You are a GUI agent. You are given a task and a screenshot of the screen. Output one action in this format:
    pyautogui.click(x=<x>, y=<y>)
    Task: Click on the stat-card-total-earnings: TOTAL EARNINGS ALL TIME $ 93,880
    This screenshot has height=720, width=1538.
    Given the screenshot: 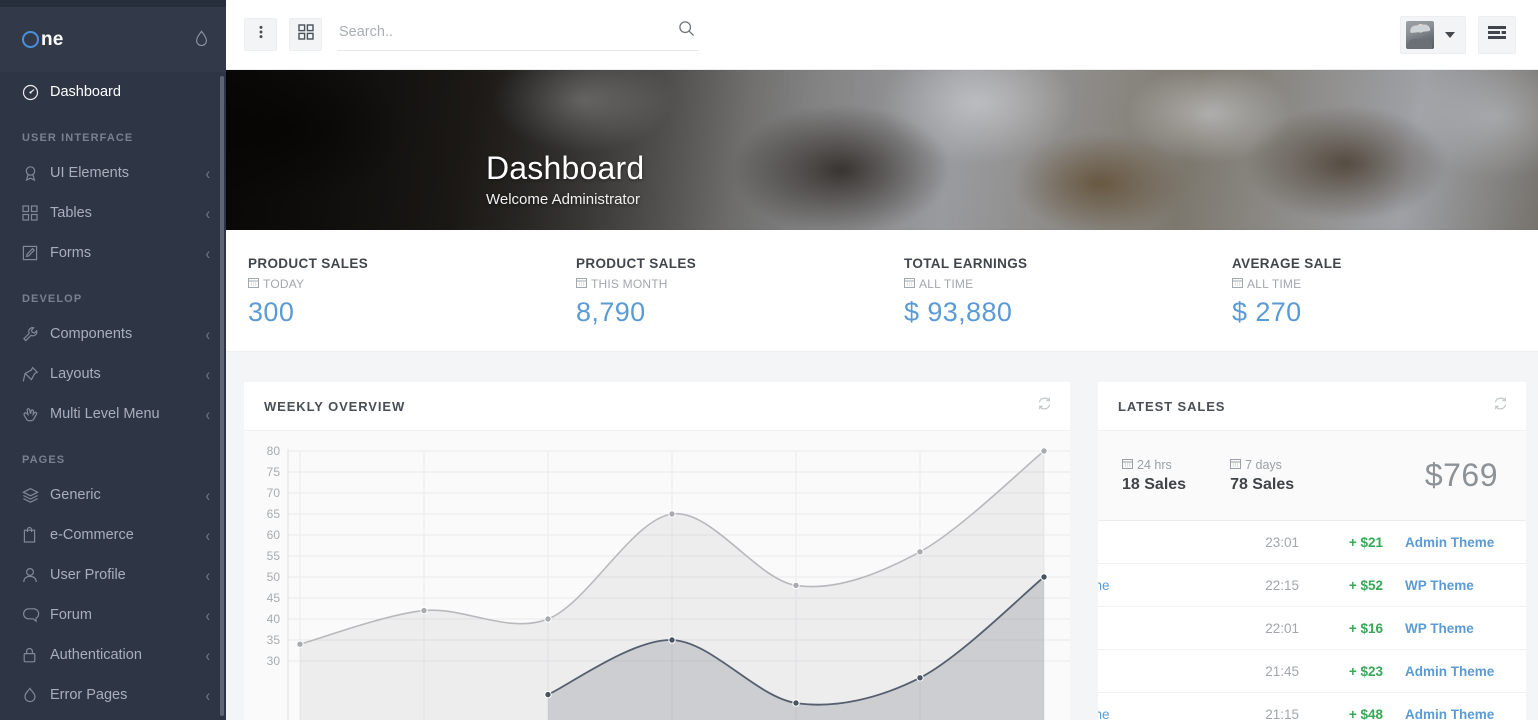 What is the action you would take?
    pyautogui.click(x=1046, y=303)
    